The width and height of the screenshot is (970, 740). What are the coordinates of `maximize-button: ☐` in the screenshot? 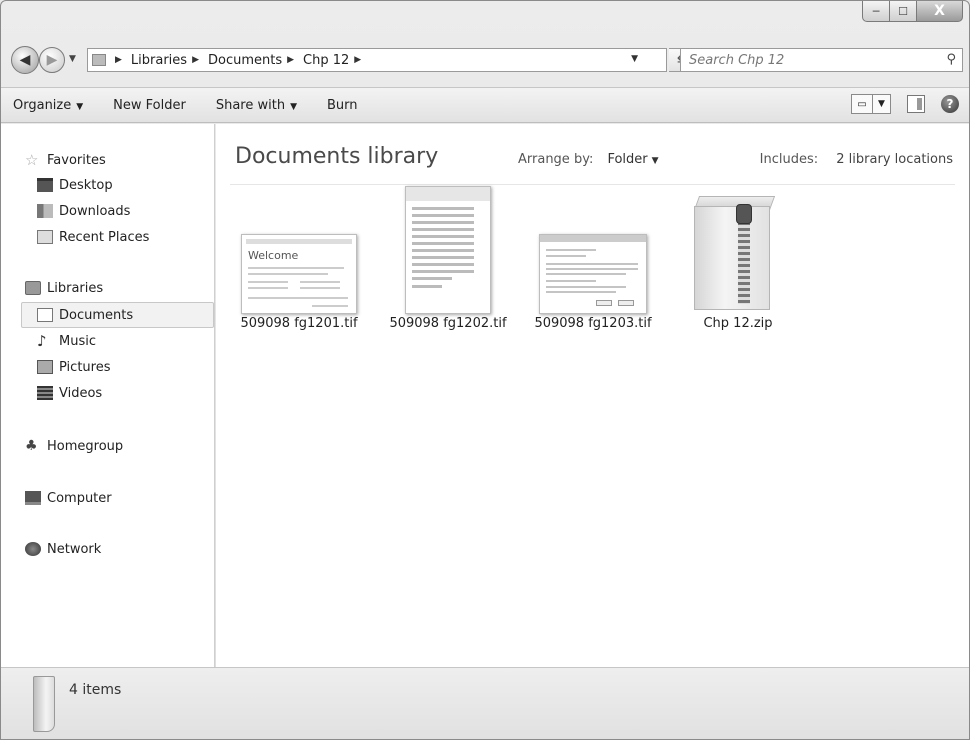 It's located at (903, 11).